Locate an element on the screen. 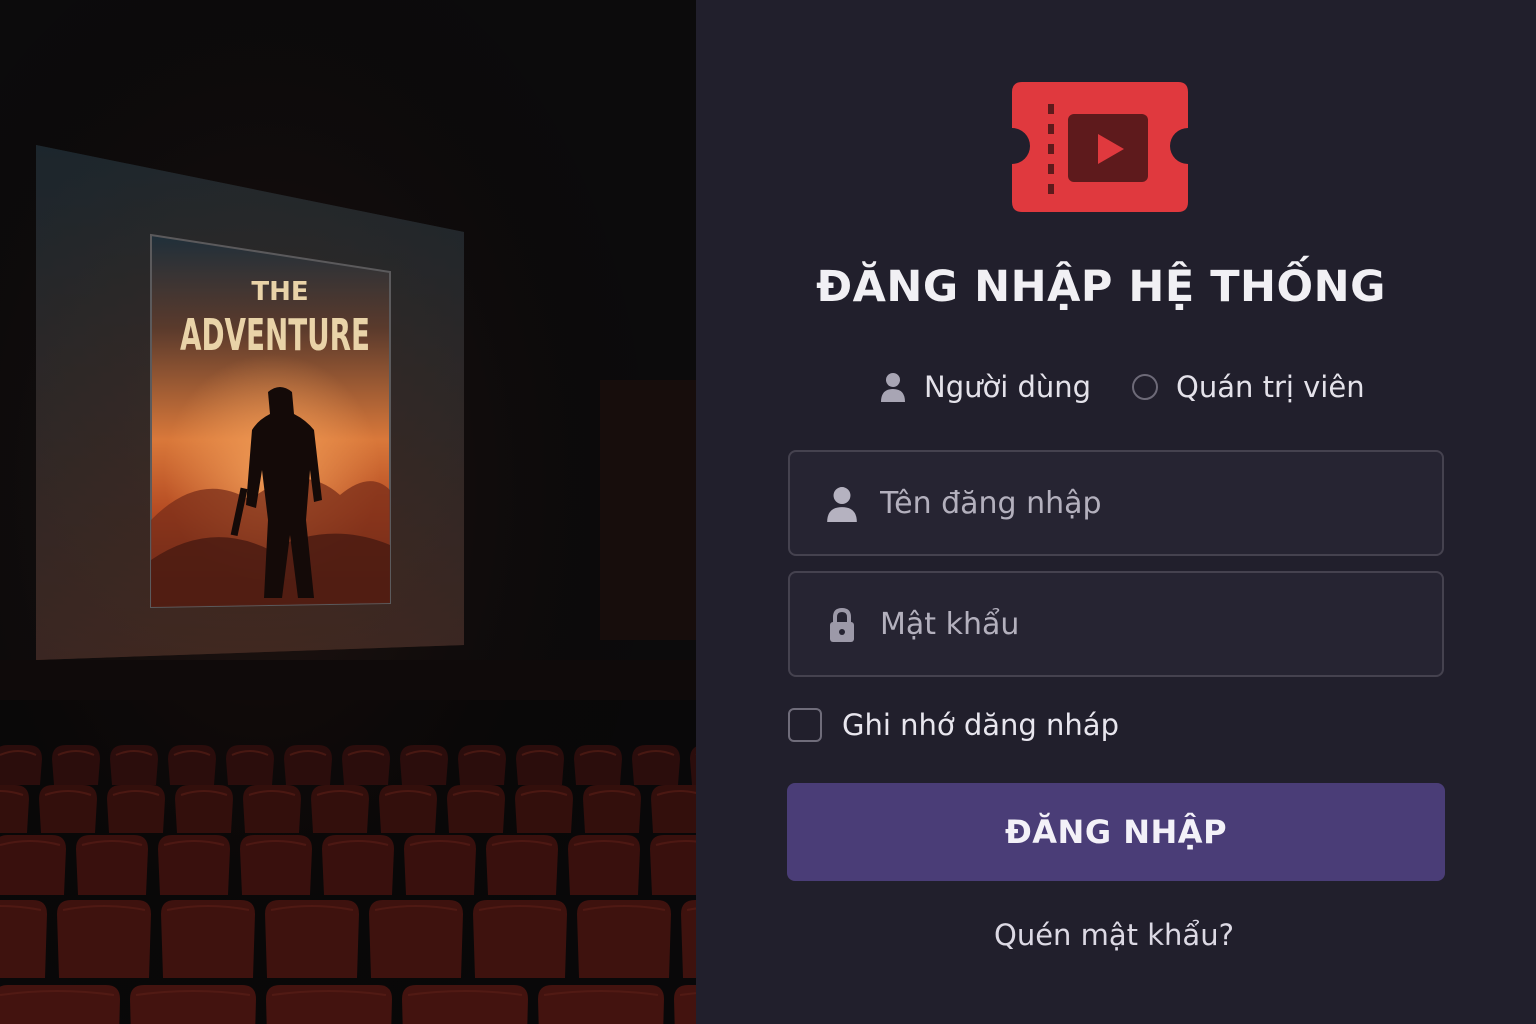 The image size is (1536, 1024). forgot-password-link: Quén mật khẩu? is located at coordinates (1116, 935).